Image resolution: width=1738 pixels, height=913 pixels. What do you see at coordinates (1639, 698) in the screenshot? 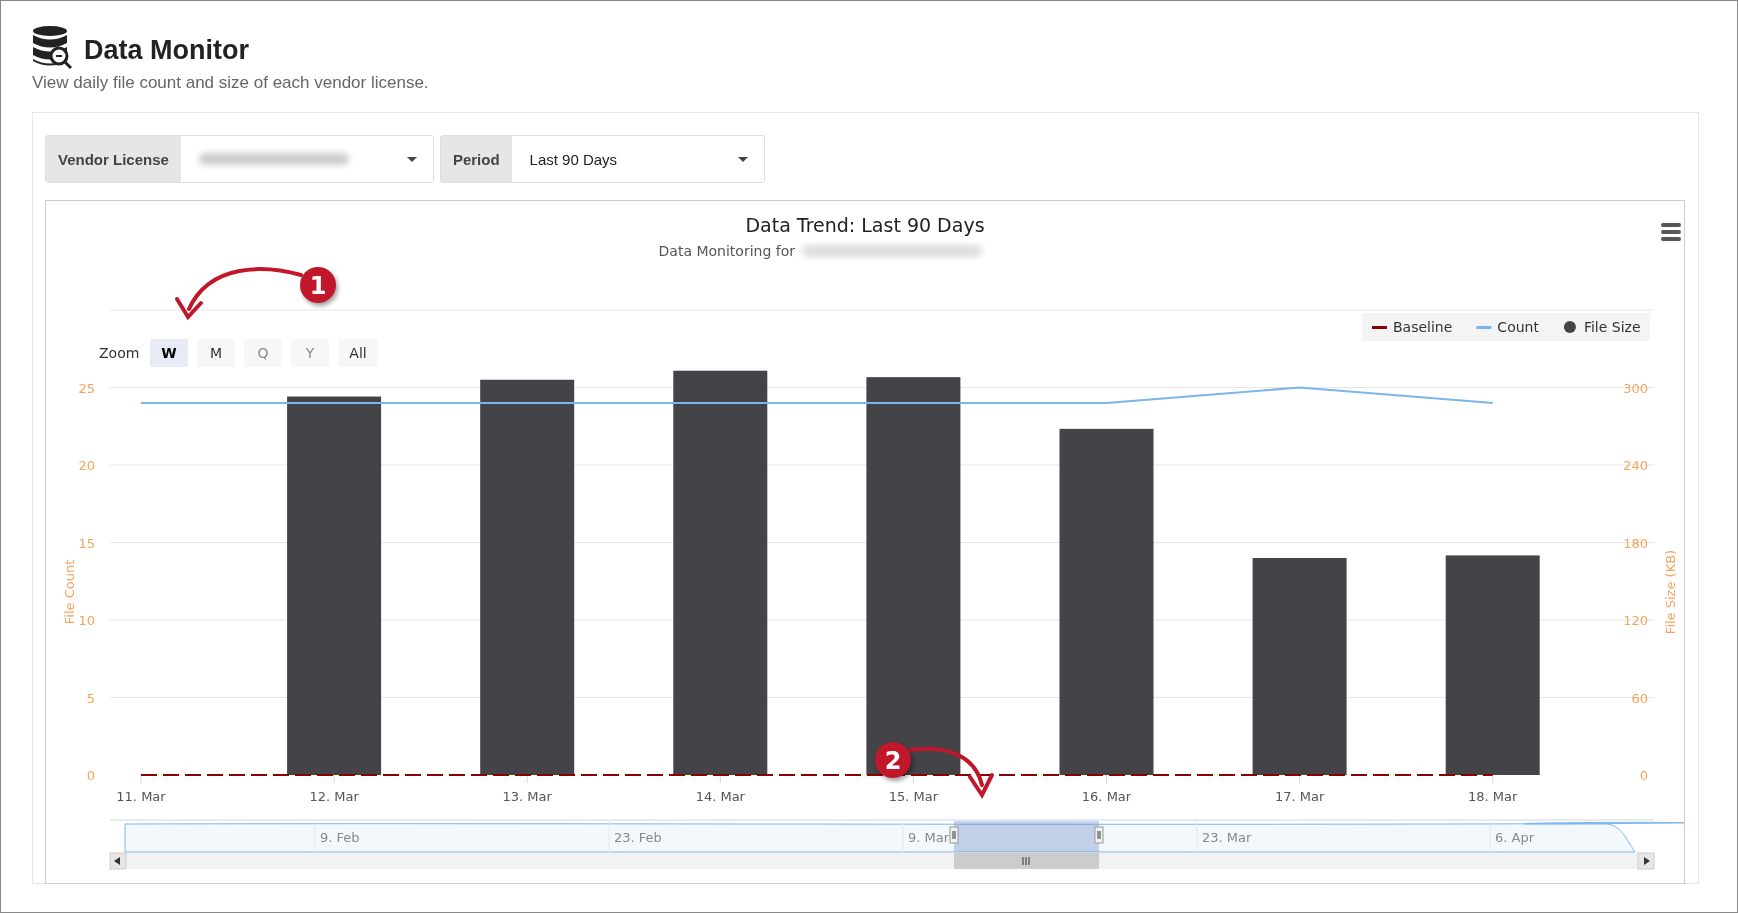
I see `axis-label: 60` at bounding box center [1639, 698].